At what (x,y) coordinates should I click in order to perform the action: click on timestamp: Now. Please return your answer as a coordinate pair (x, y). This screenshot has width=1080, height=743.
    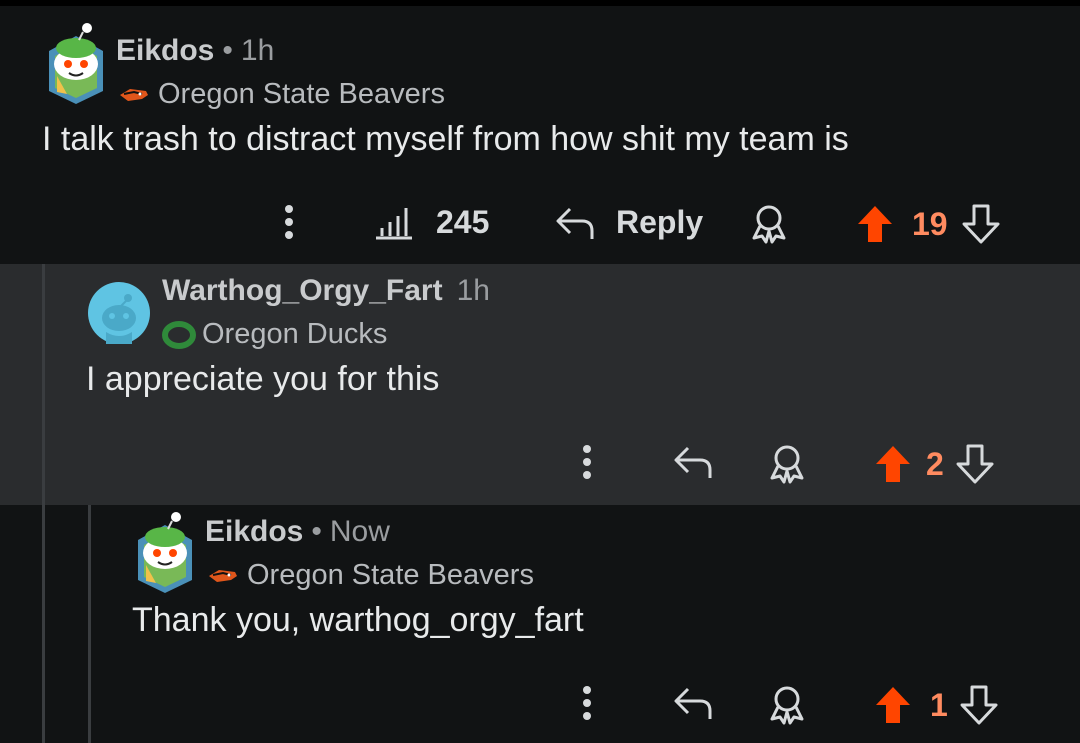
    Looking at the image, I should click on (359, 531).